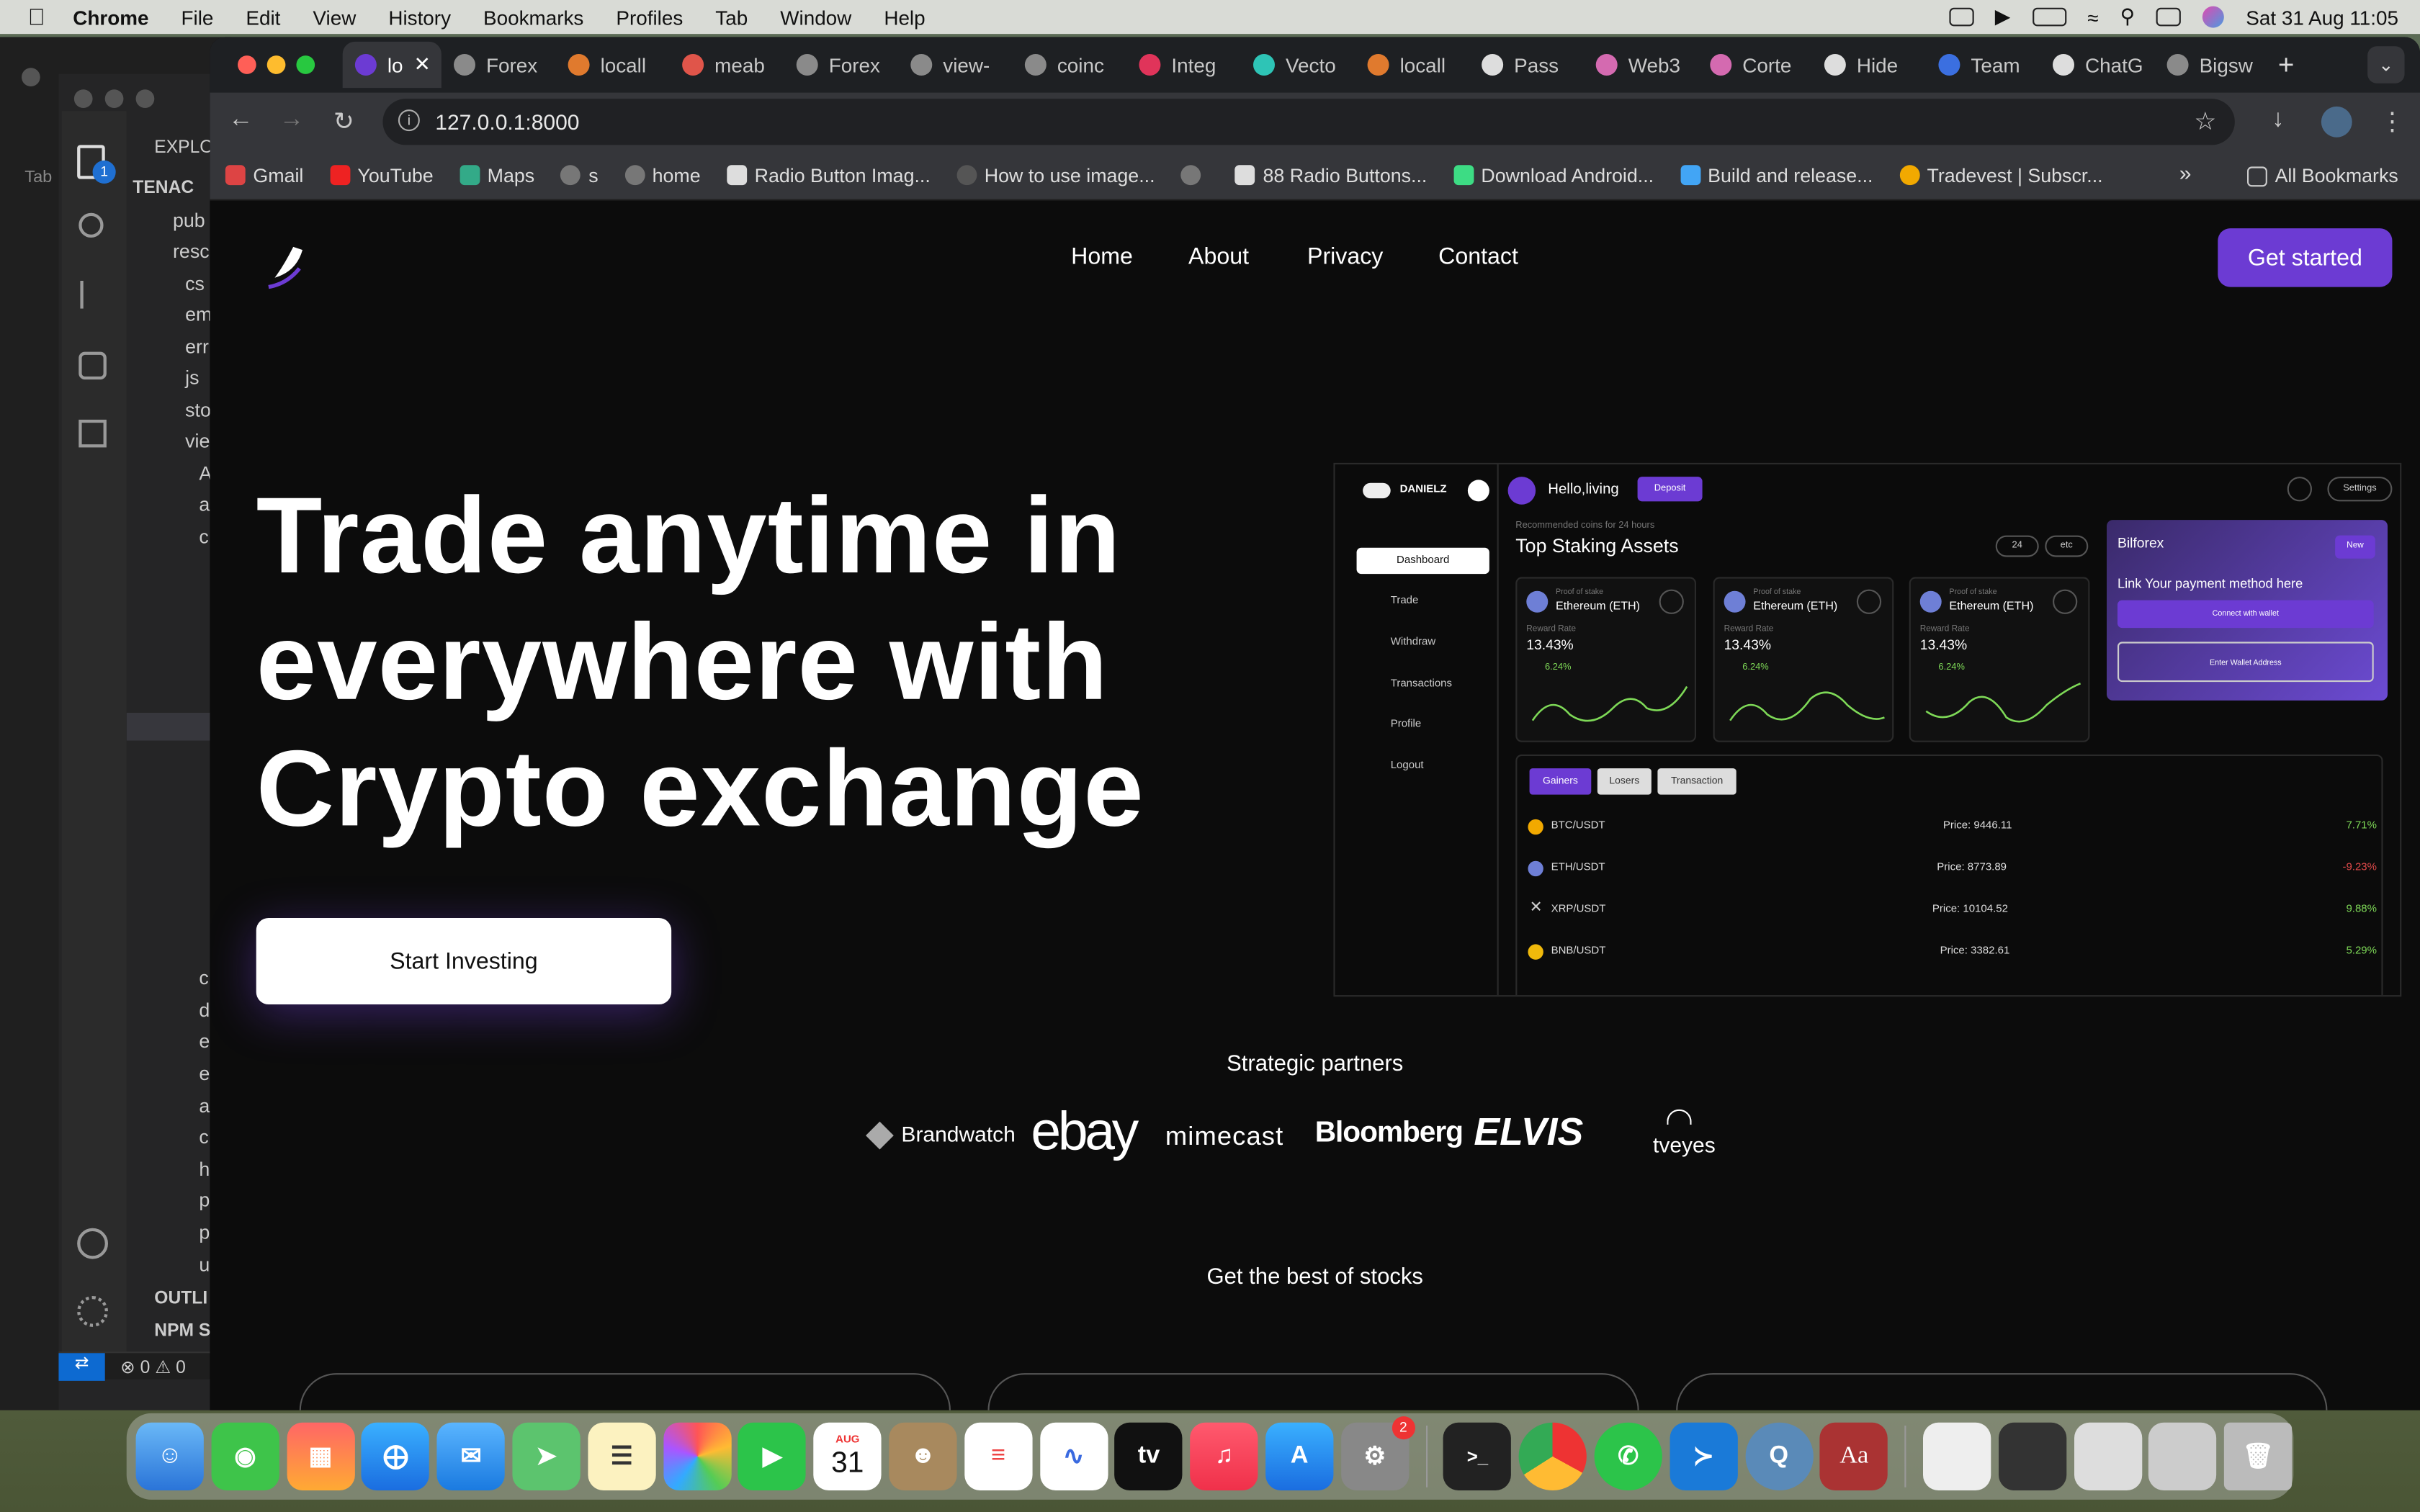  Describe the element at coordinates (422, 65) in the screenshot. I see `close-tab-icon: ✕` at that location.